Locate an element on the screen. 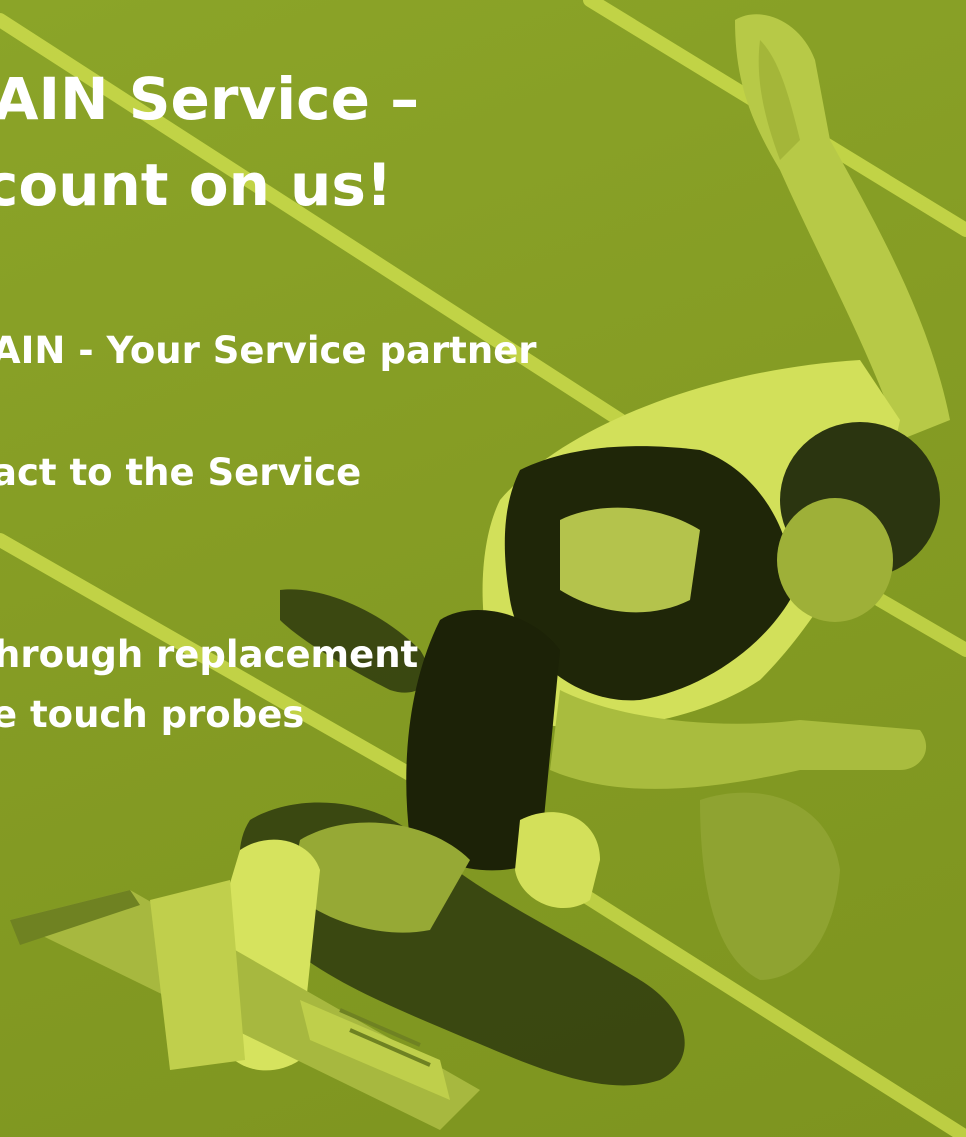 Image resolution: width=966 pixels, height=1137 pixels. bullet-replacement-line-2: e touch probes is located at coordinates (152, 714).